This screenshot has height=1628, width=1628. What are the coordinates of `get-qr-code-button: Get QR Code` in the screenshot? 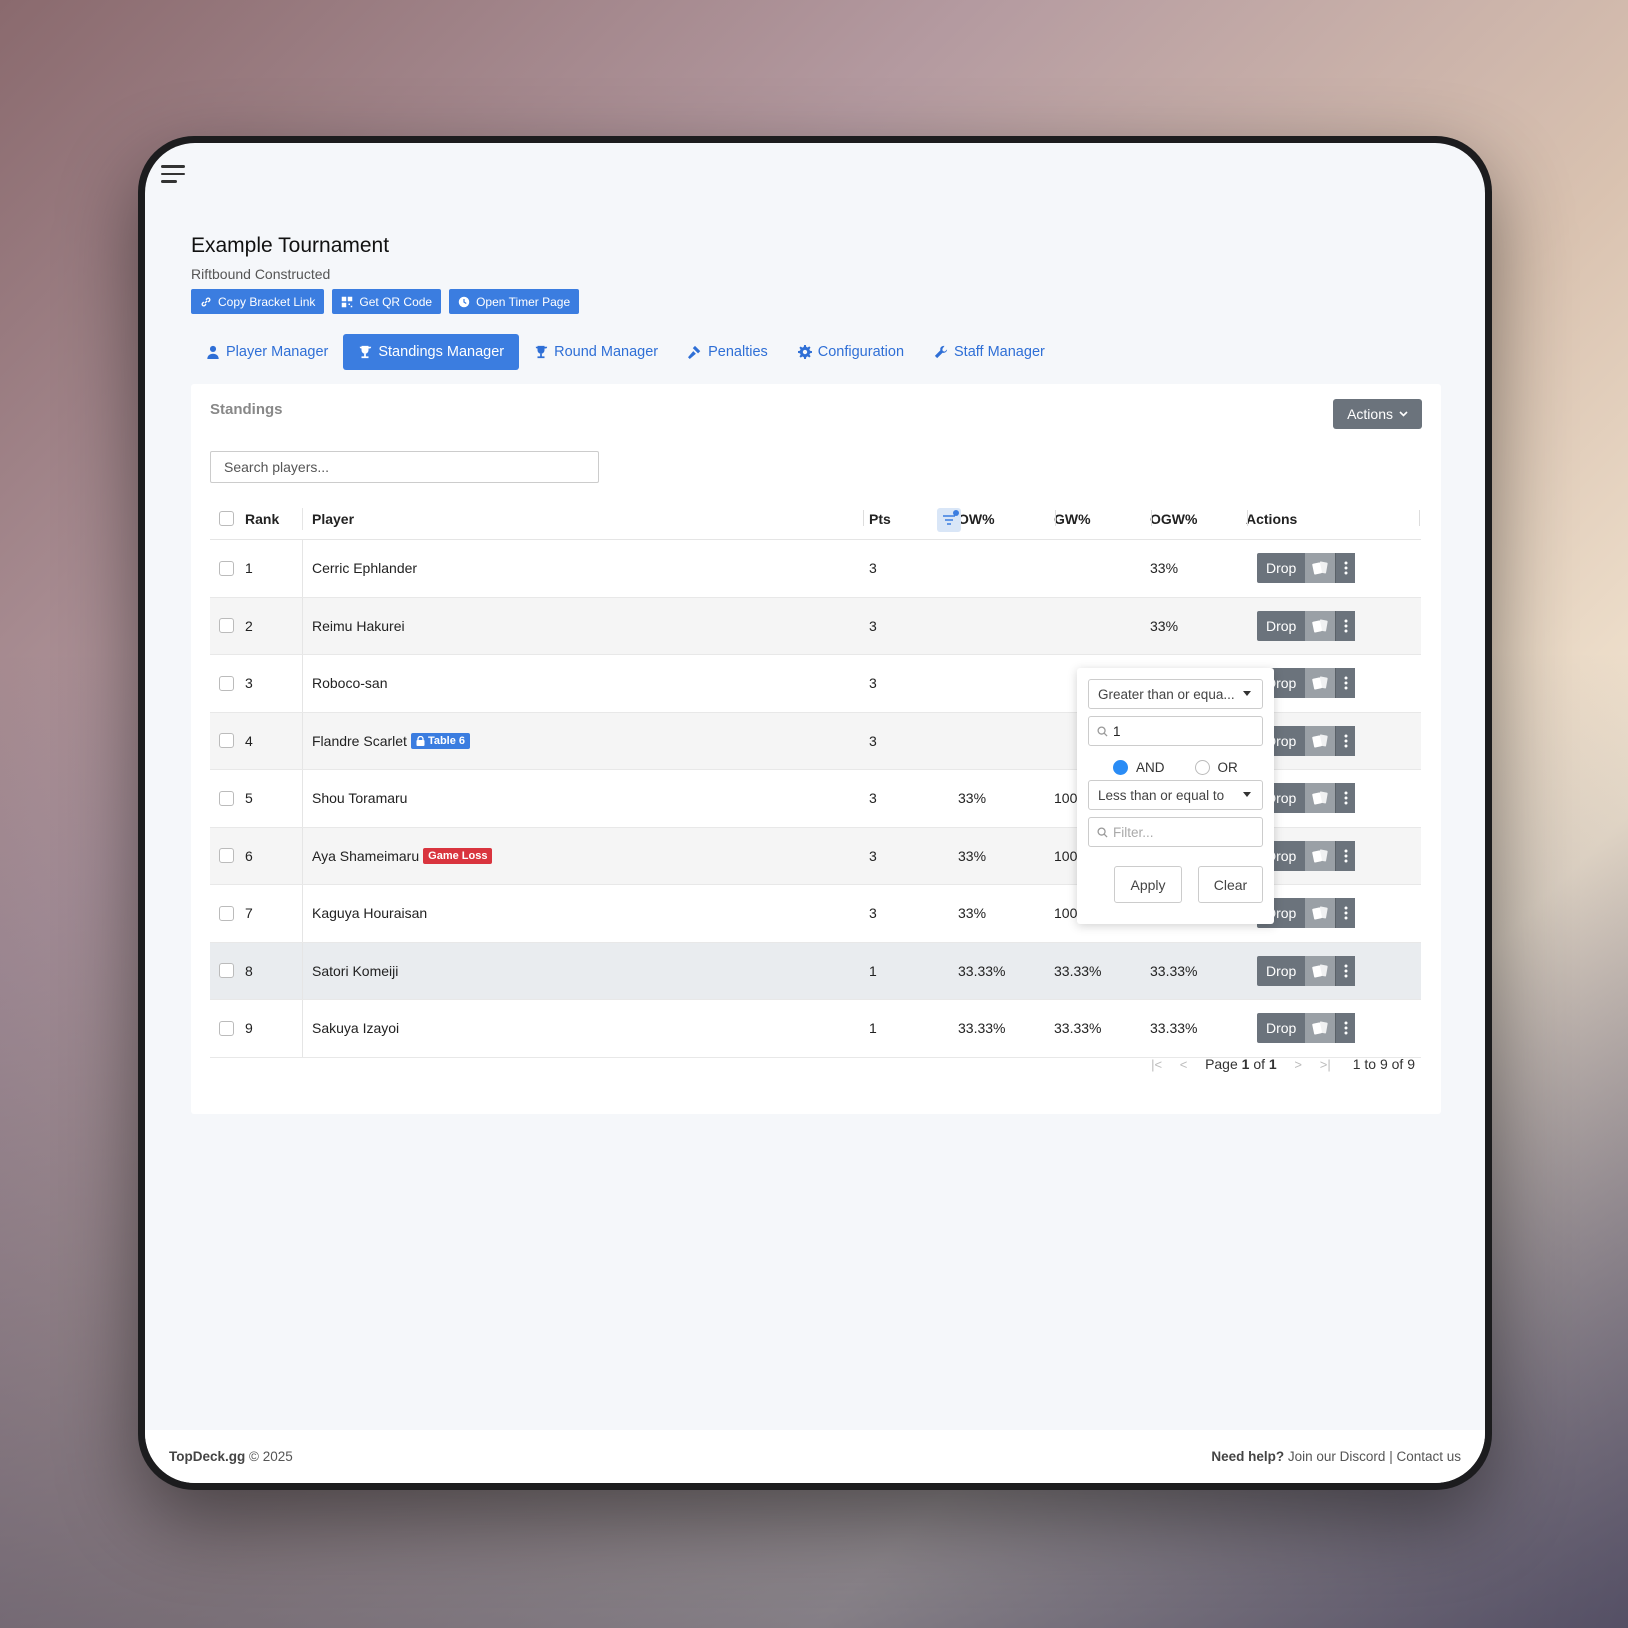 It's located at (387, 301).